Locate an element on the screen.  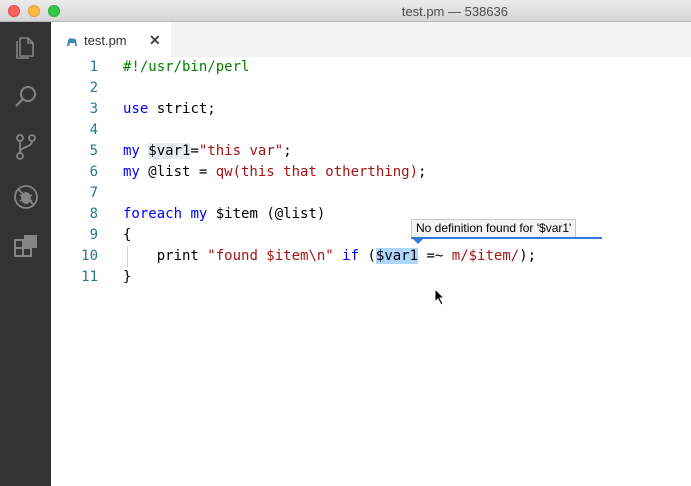
tab-close-button: ✕ is located at coordinates (155, 40).